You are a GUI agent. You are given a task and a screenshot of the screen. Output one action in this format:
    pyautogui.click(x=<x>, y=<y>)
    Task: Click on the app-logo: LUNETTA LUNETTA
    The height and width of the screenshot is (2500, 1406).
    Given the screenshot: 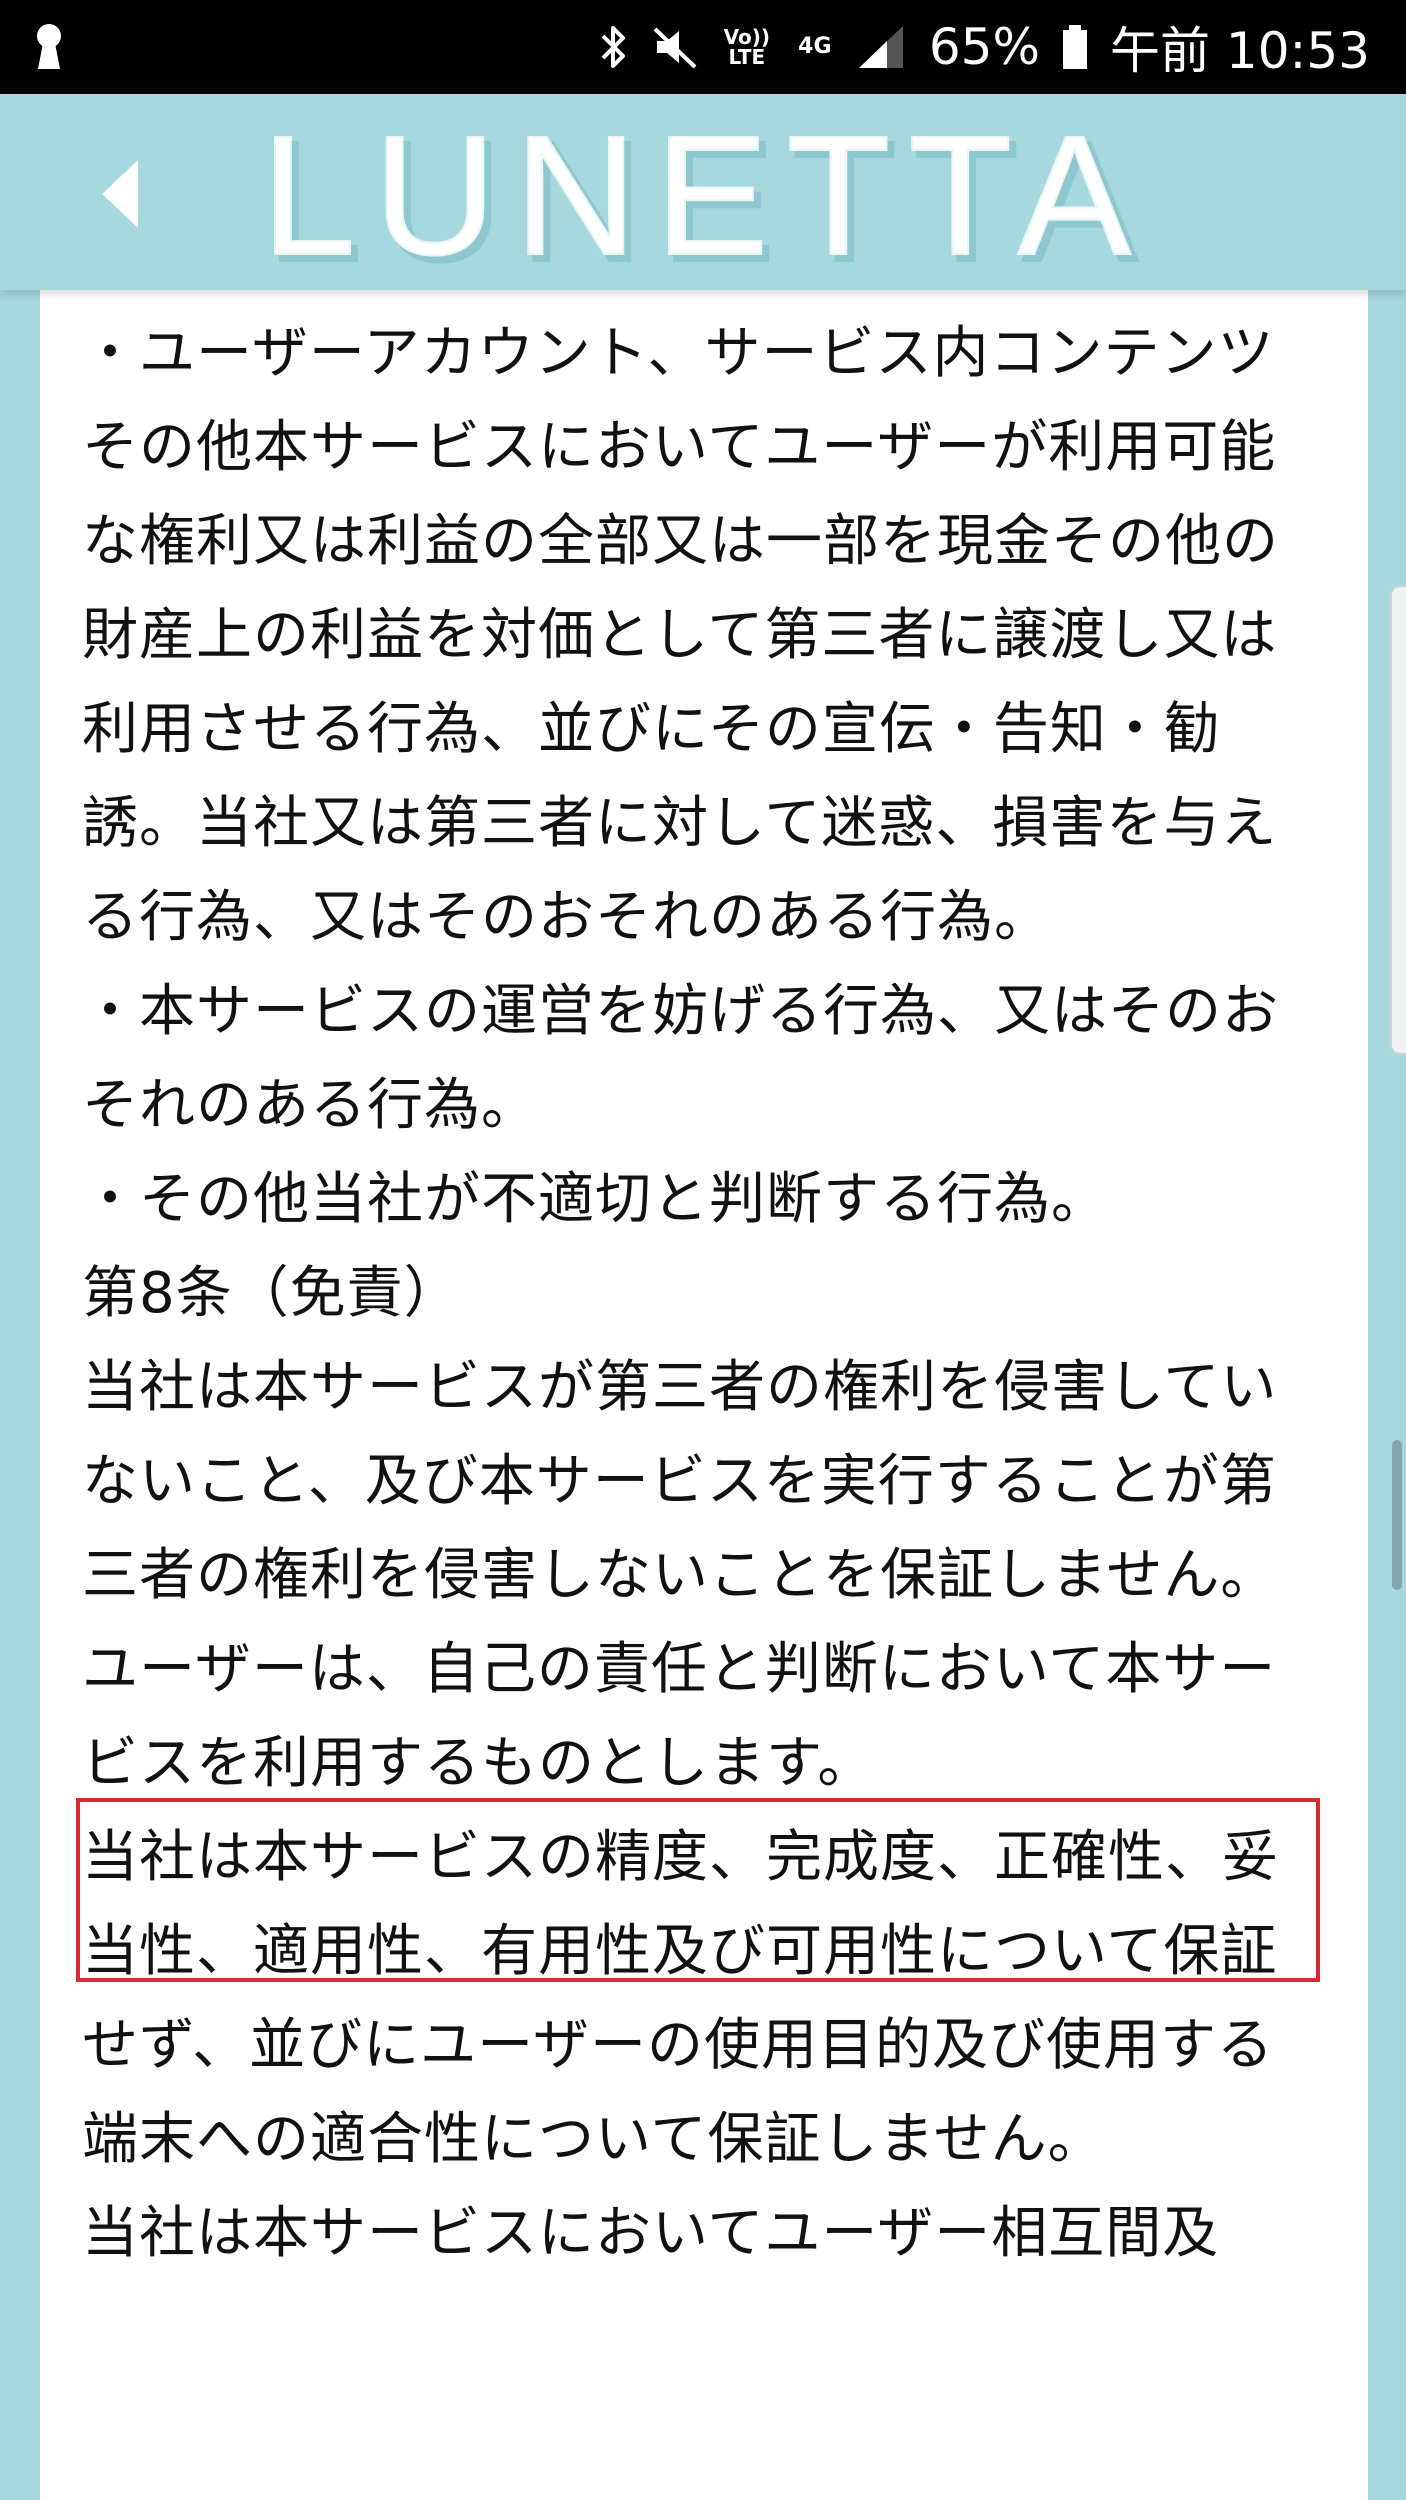 What is the action you would take?
    pyautogui.click(x=704, y=191)
    